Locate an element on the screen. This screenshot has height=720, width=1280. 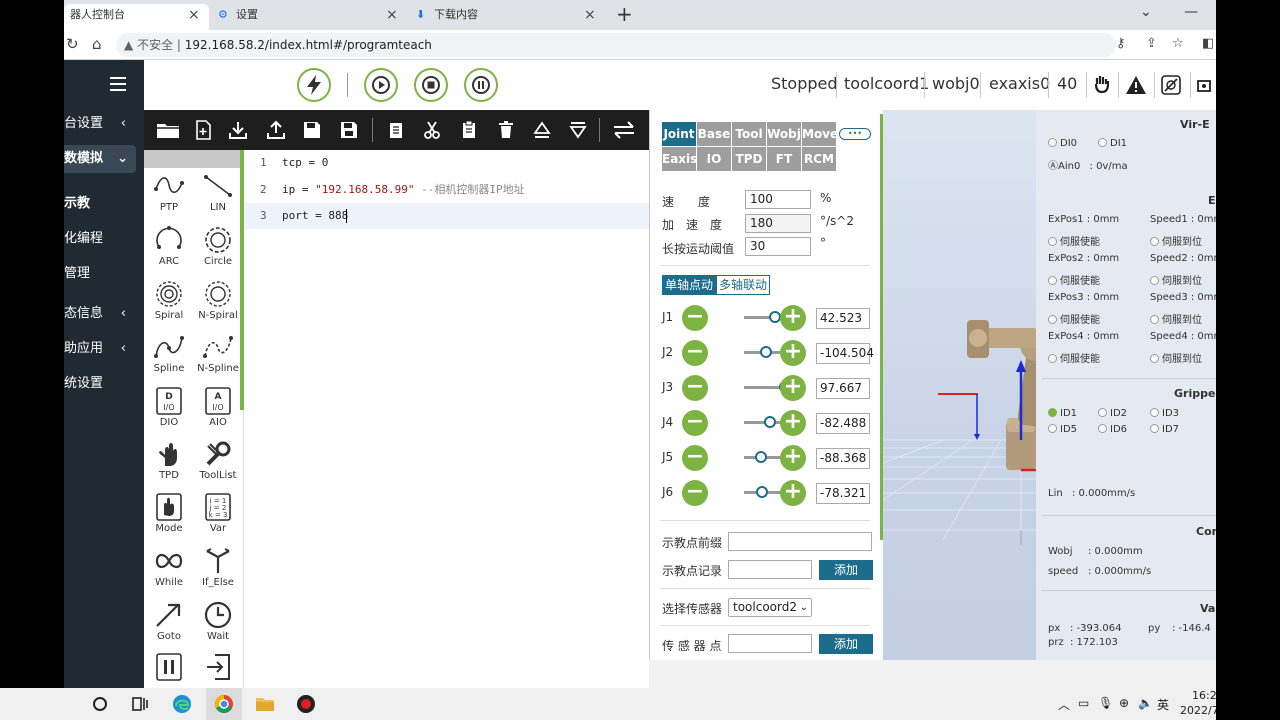
cmd-aio: A I/O AIO is located at coordinates (218, 406).